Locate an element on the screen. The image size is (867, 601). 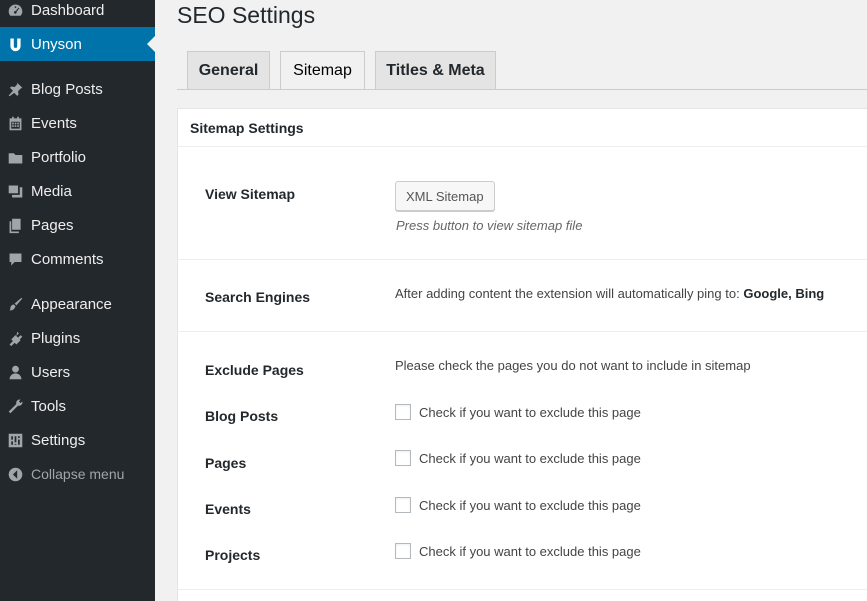
sidebar-item-unyson: Unyson is located at coordinates (77, 44).